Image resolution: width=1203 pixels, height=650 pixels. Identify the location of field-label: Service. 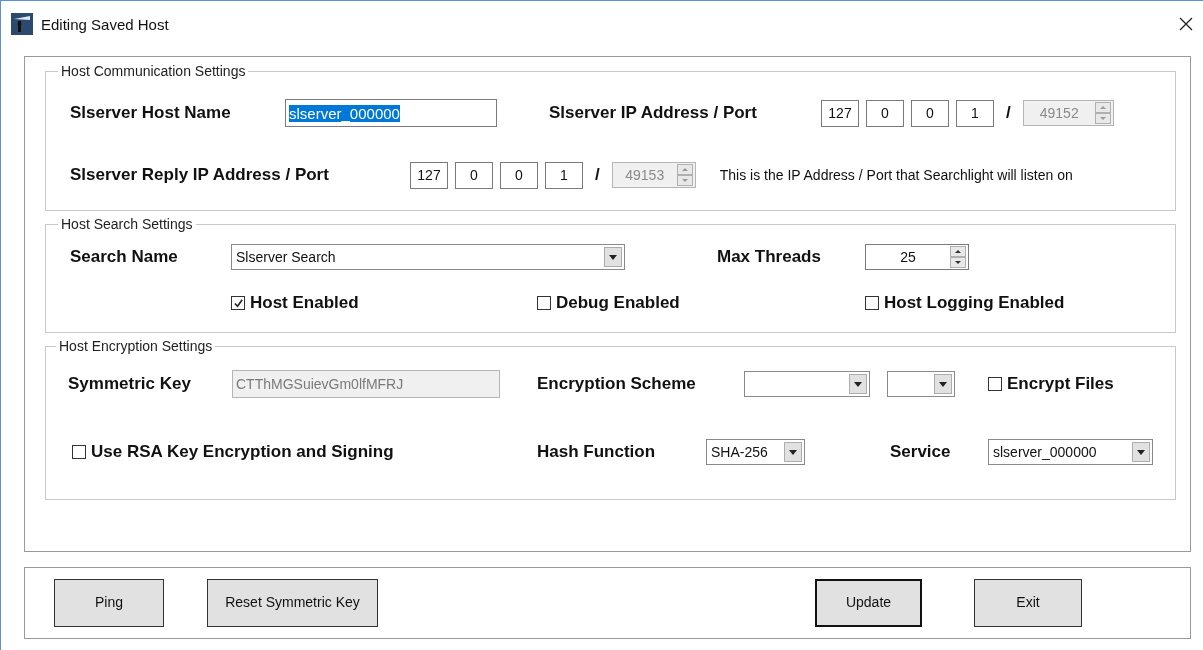
(921, 452).